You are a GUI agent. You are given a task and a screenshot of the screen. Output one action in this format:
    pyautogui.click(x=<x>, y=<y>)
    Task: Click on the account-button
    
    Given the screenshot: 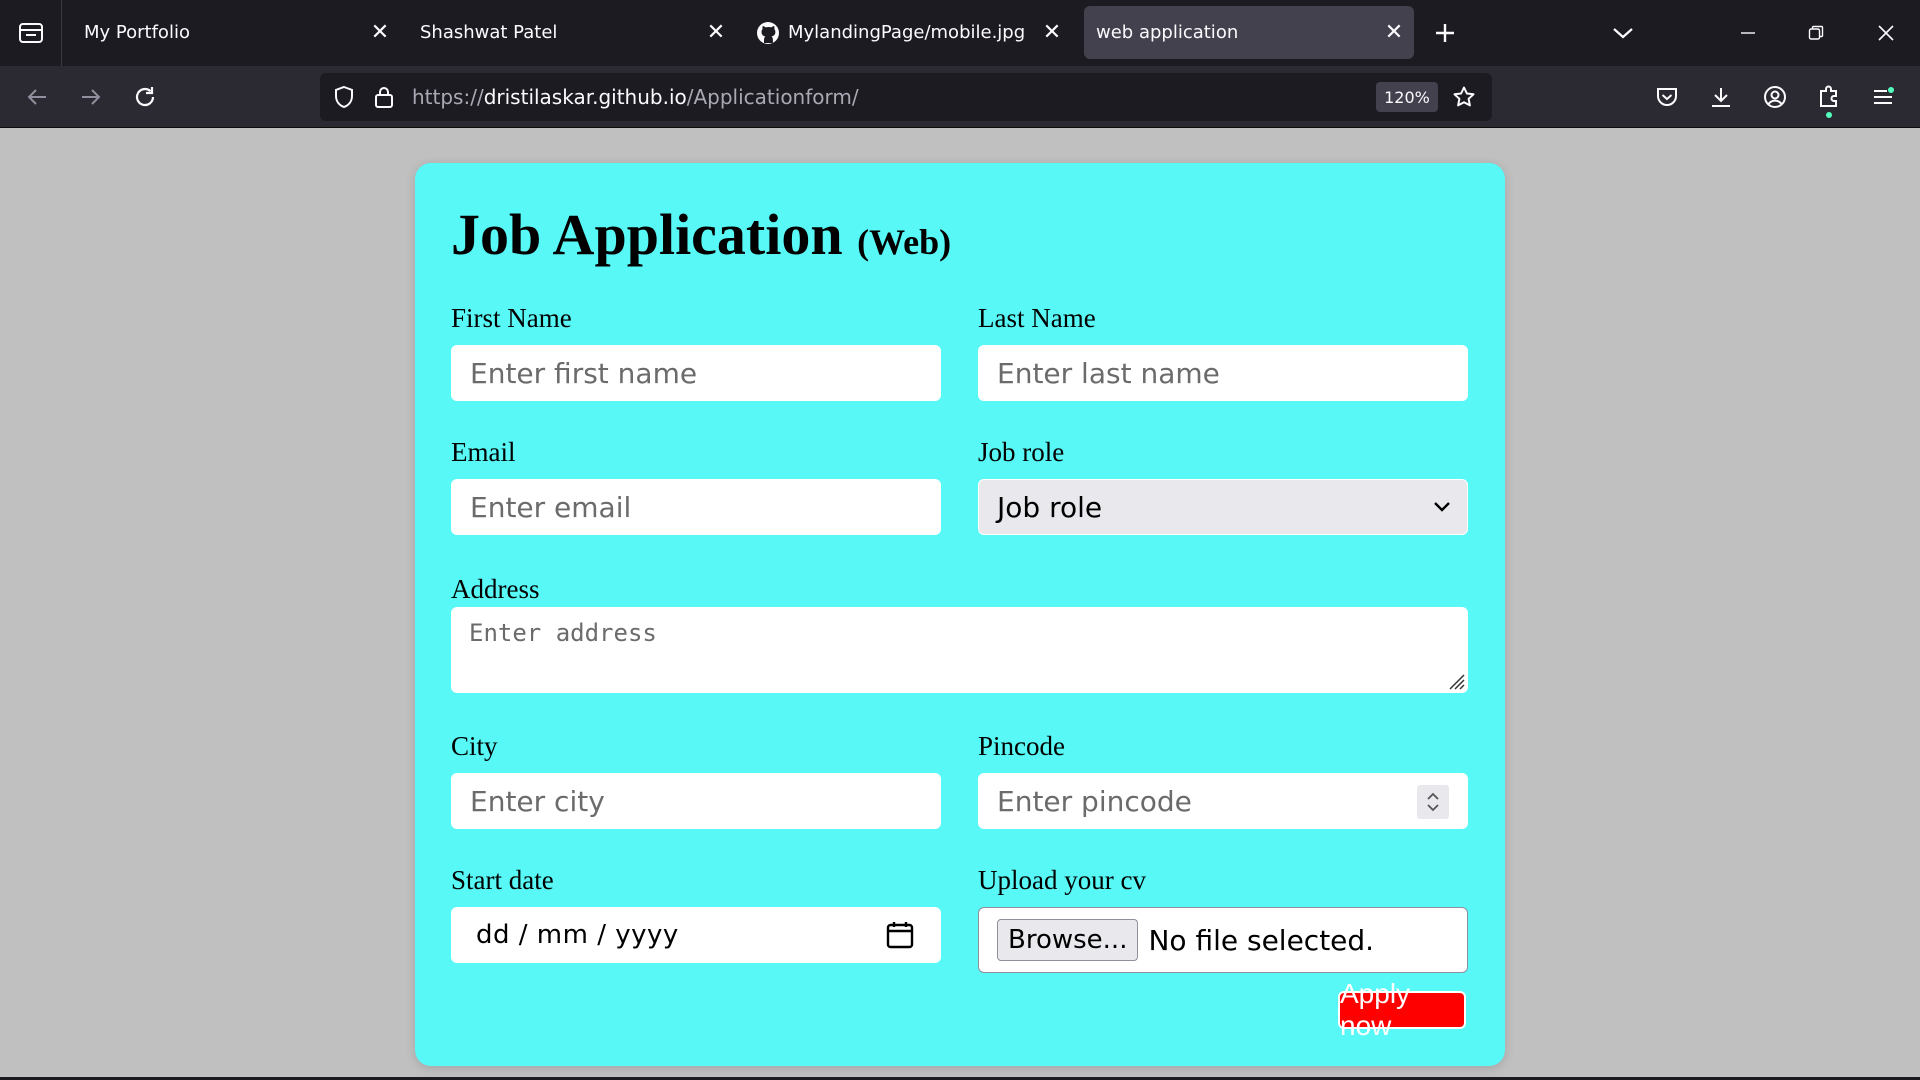 What is the action you would take?
    pyautogui.click(x=1775, y=97)
    